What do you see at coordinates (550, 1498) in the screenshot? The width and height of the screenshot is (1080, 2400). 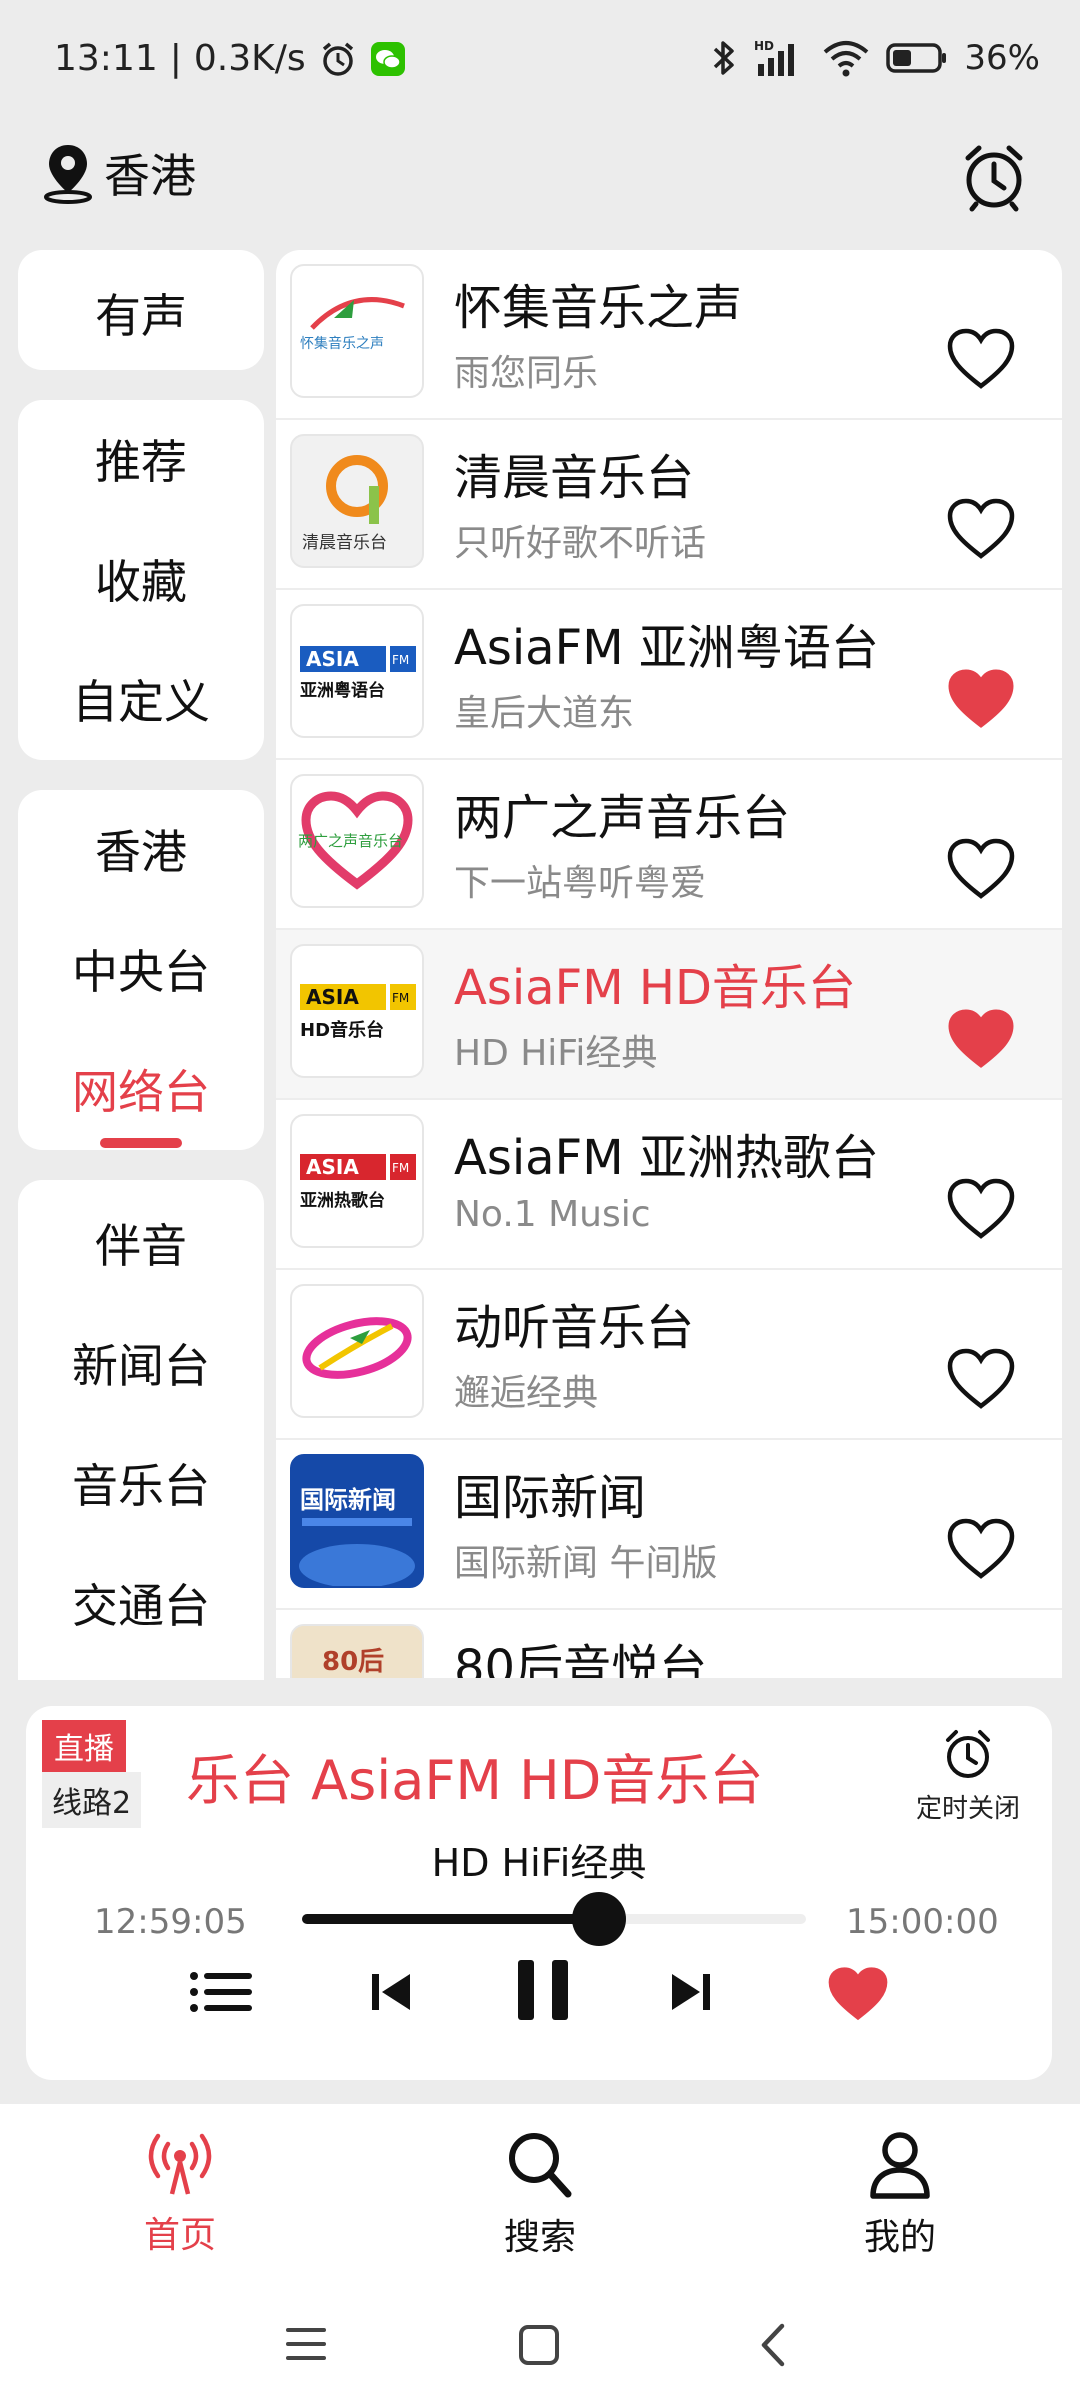 I see `station-title: 国际新闻` at bounding box center [550, 1498].